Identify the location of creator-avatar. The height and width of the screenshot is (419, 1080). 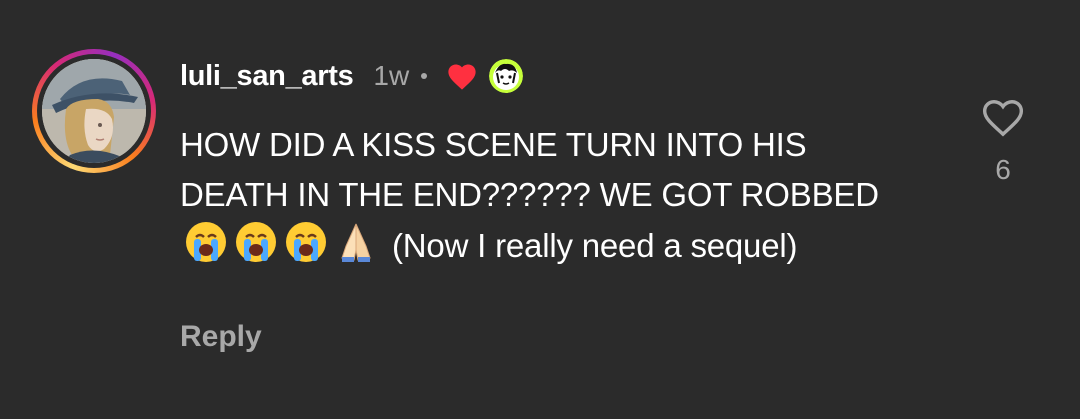
(506, 76).